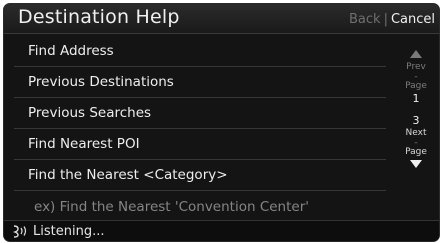  I want to click on list-item-find-nearest-category: Find the Nearest <Category>, so click(200, 175).